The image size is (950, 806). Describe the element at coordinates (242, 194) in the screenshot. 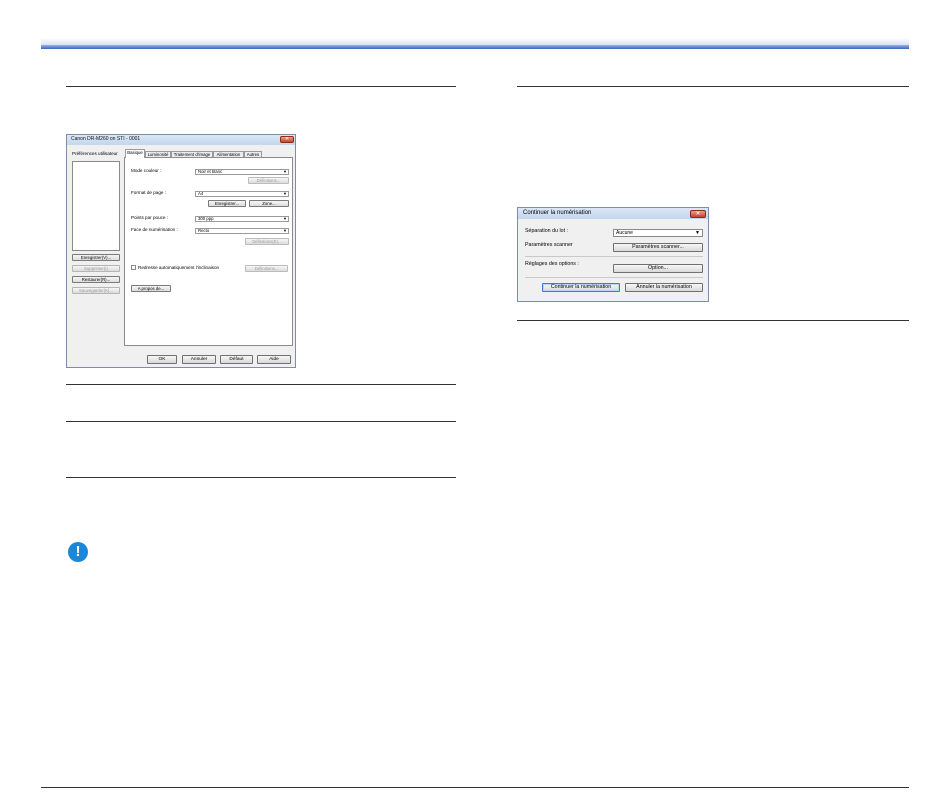

I see `format-select: A4 ▼` at that location.